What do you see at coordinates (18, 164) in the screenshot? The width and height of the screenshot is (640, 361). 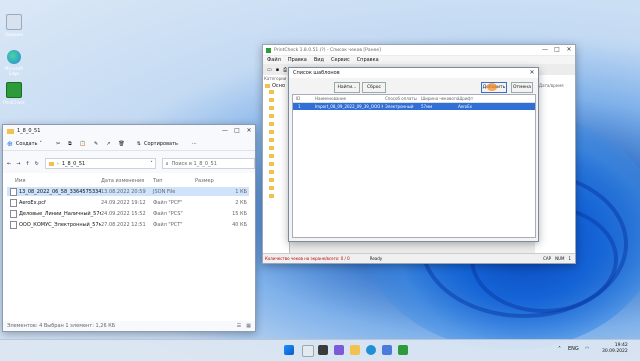 I see `forward-icon: →` at bounding box center [18, 164].